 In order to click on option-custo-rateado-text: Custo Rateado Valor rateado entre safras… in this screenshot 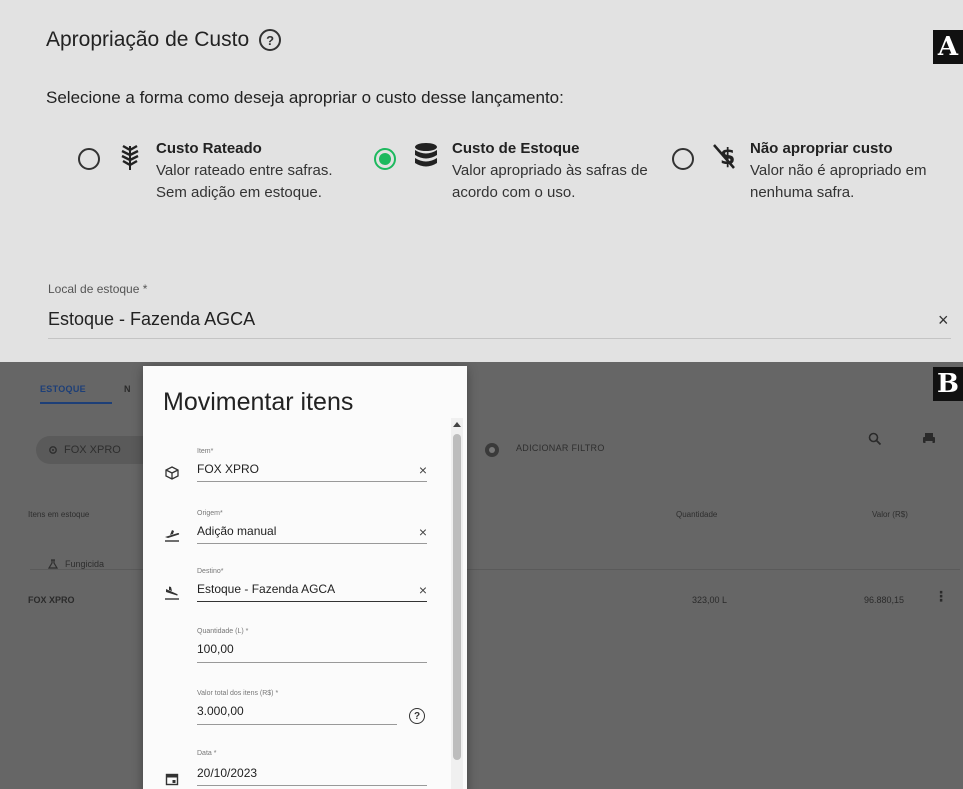, I will do `click(256, 171)`.